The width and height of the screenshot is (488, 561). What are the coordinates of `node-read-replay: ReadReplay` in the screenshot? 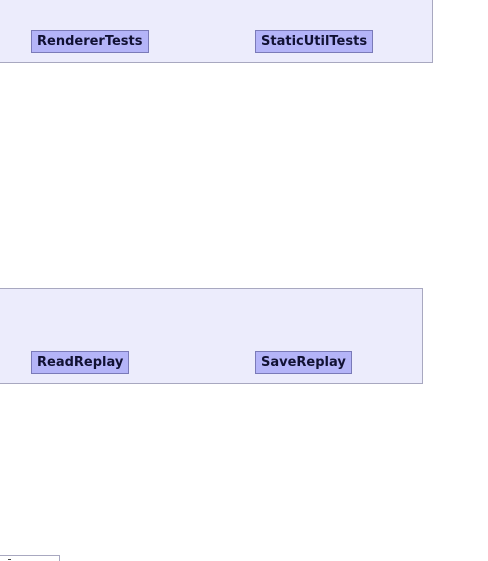 It's located at (80, 362).